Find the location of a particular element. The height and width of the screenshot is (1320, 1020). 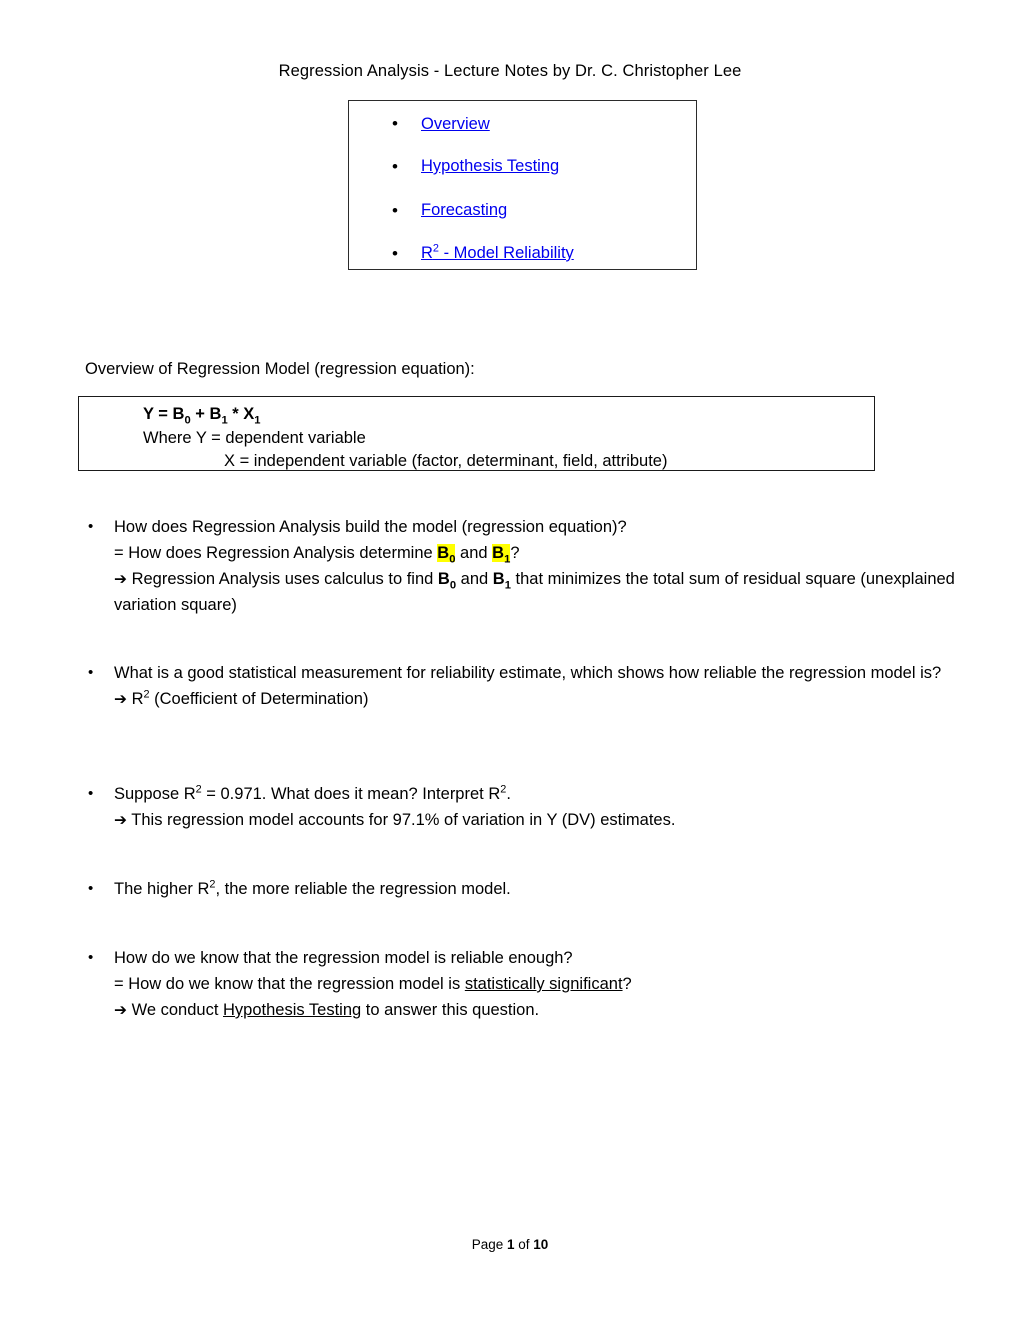

eq-x1-sub: 1 is located at coordinates (257, 420).